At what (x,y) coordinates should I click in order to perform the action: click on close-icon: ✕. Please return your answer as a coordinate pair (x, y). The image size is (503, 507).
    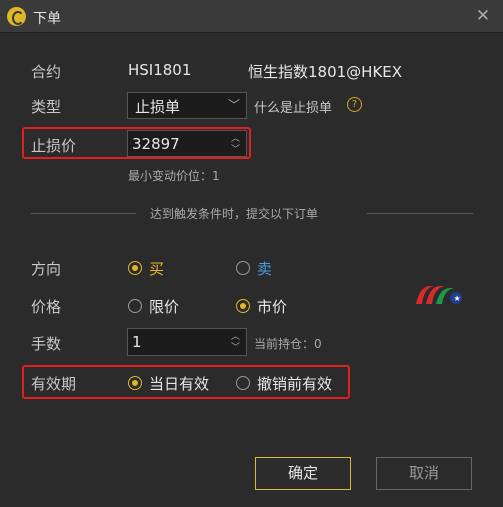
    Looking at the image, I should click on (483, 16).